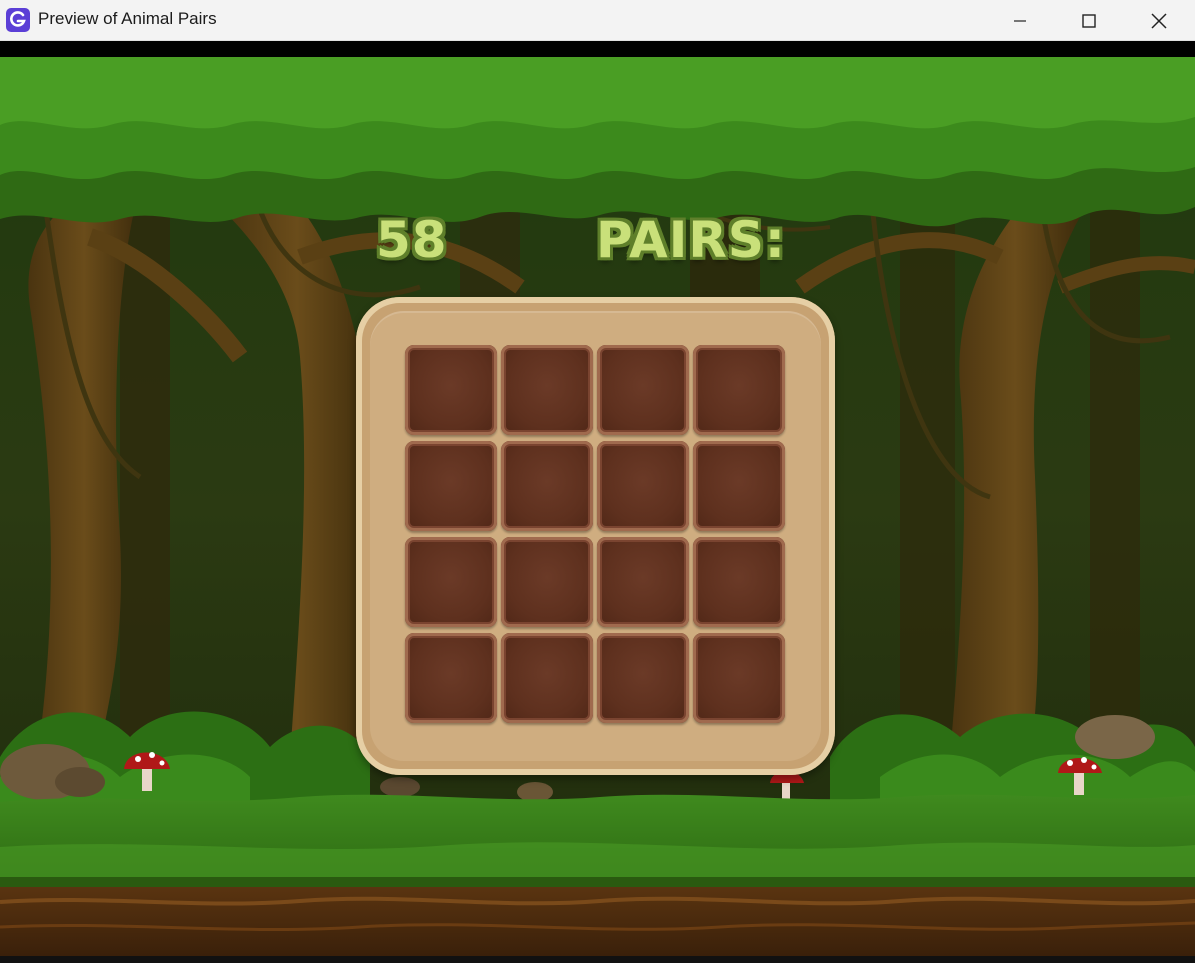 The image size is (1195, 963). What do you see at coordinates (739, 678) in the screenshot?
I see `card-r4-c4` at bounding box center [739, 678].